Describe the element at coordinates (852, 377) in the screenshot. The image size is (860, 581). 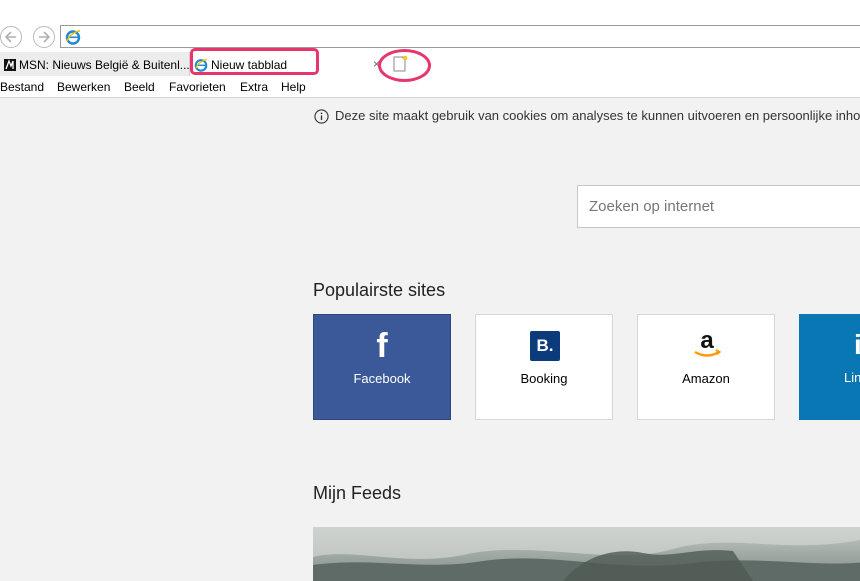
I see `tile-label: Lin` at that location.